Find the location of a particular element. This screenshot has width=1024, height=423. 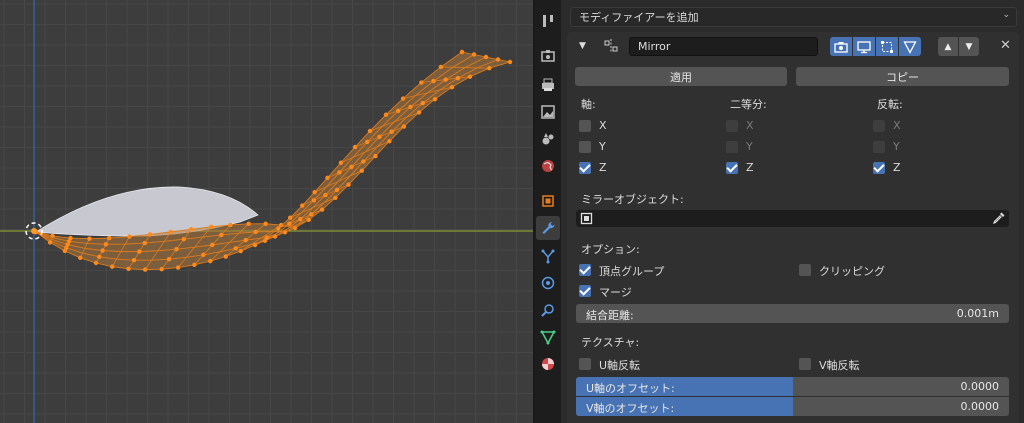

mesh-data-icon is located at coordinates (548, 337).